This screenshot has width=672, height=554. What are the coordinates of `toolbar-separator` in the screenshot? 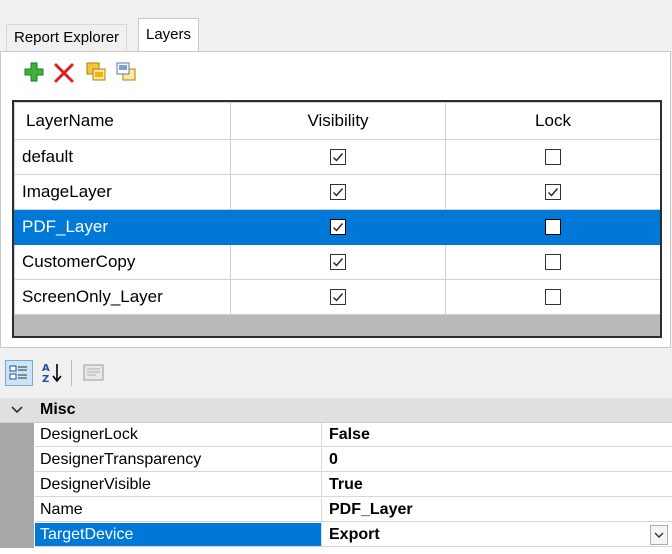 It's located at (71, 373).